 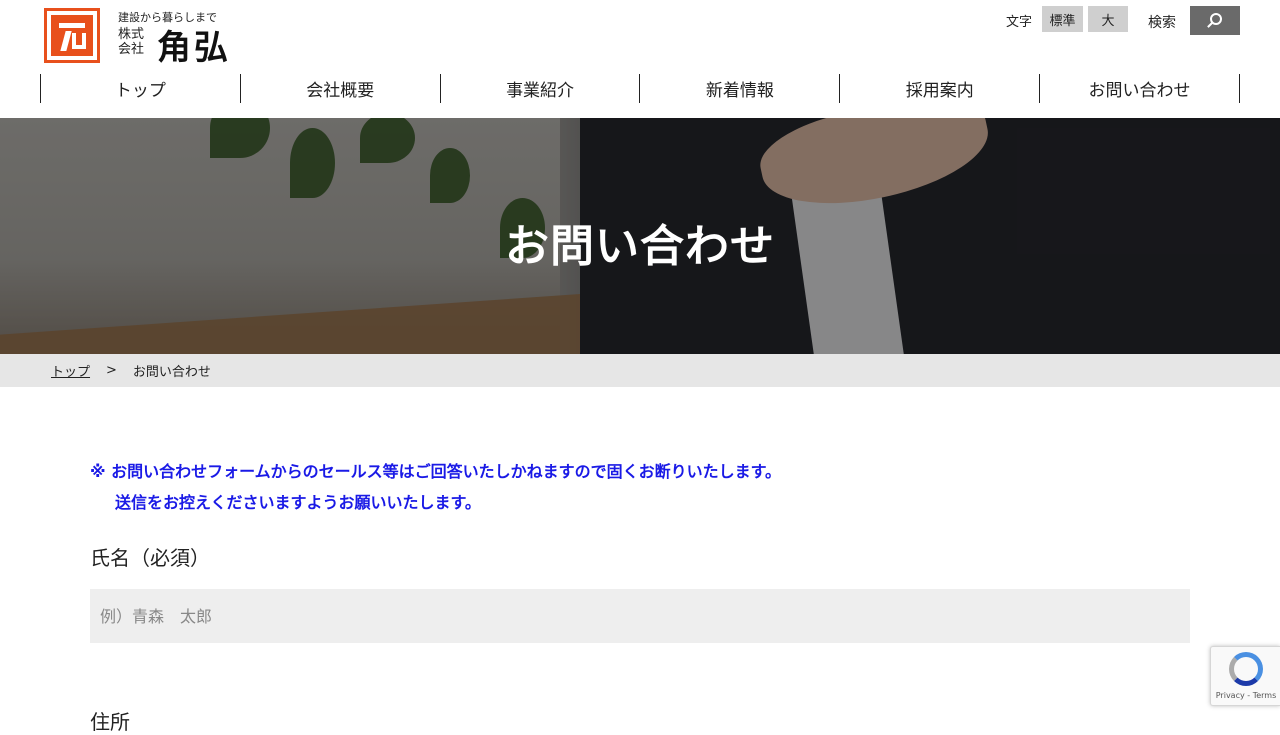 I want to click on search-label: 検索, so click(x=1162, y=23).